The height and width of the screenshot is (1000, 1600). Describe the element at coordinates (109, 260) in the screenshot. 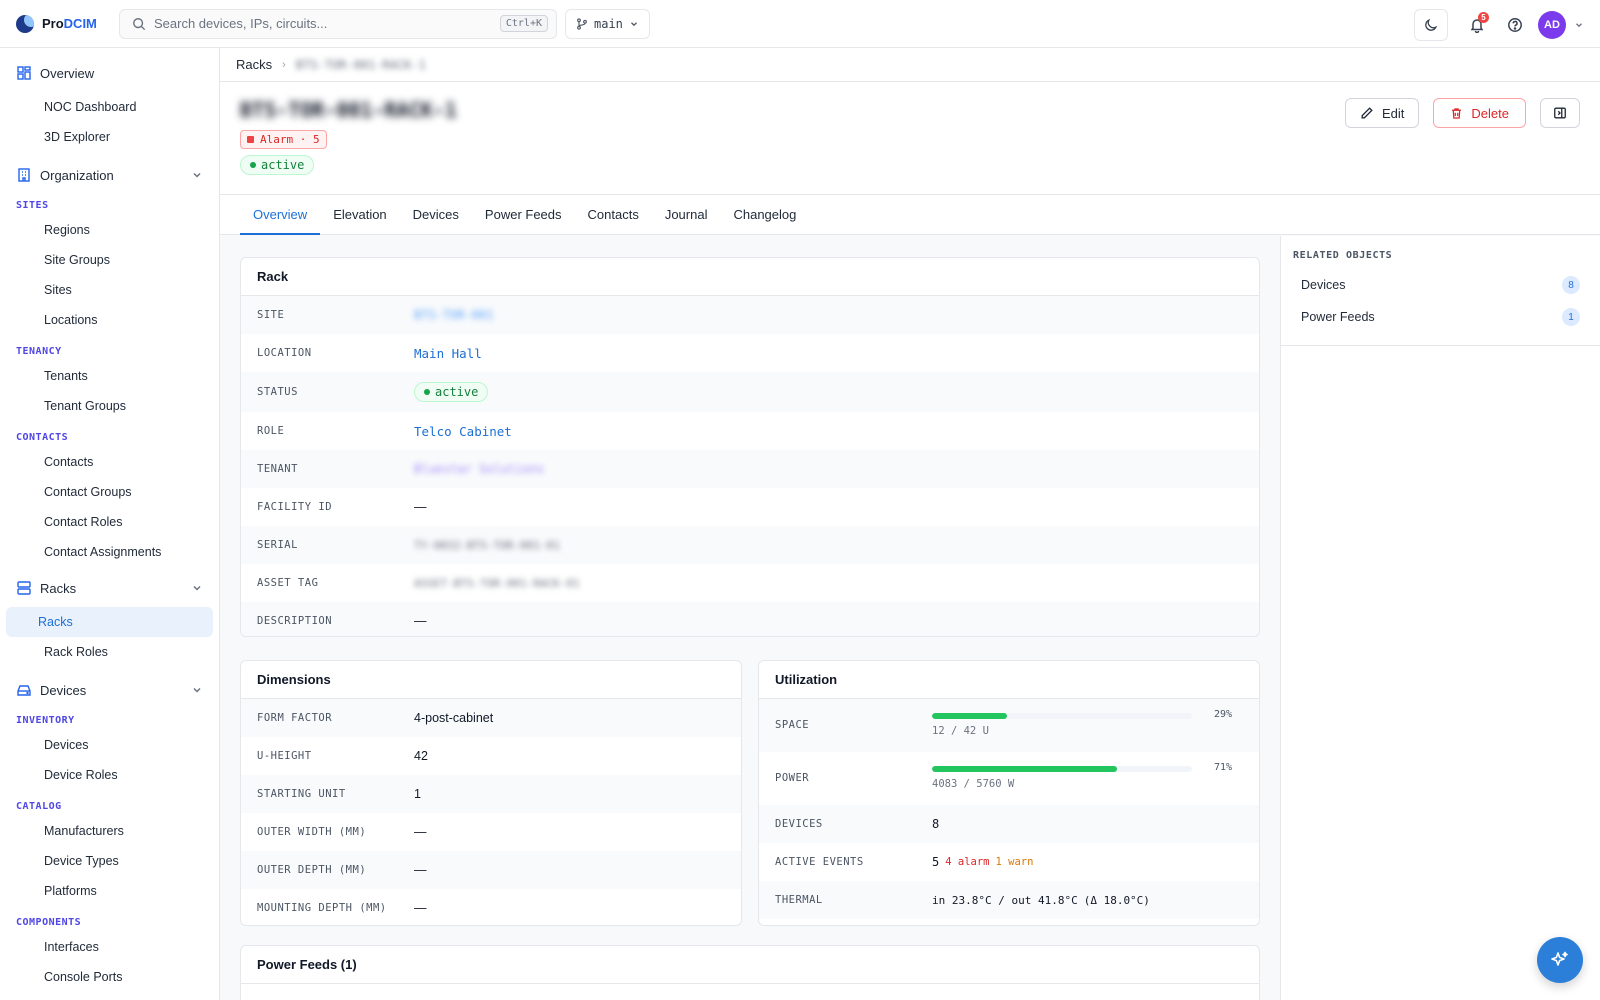

I see `sidebar-item-site-groups: Site Groups` at that location.